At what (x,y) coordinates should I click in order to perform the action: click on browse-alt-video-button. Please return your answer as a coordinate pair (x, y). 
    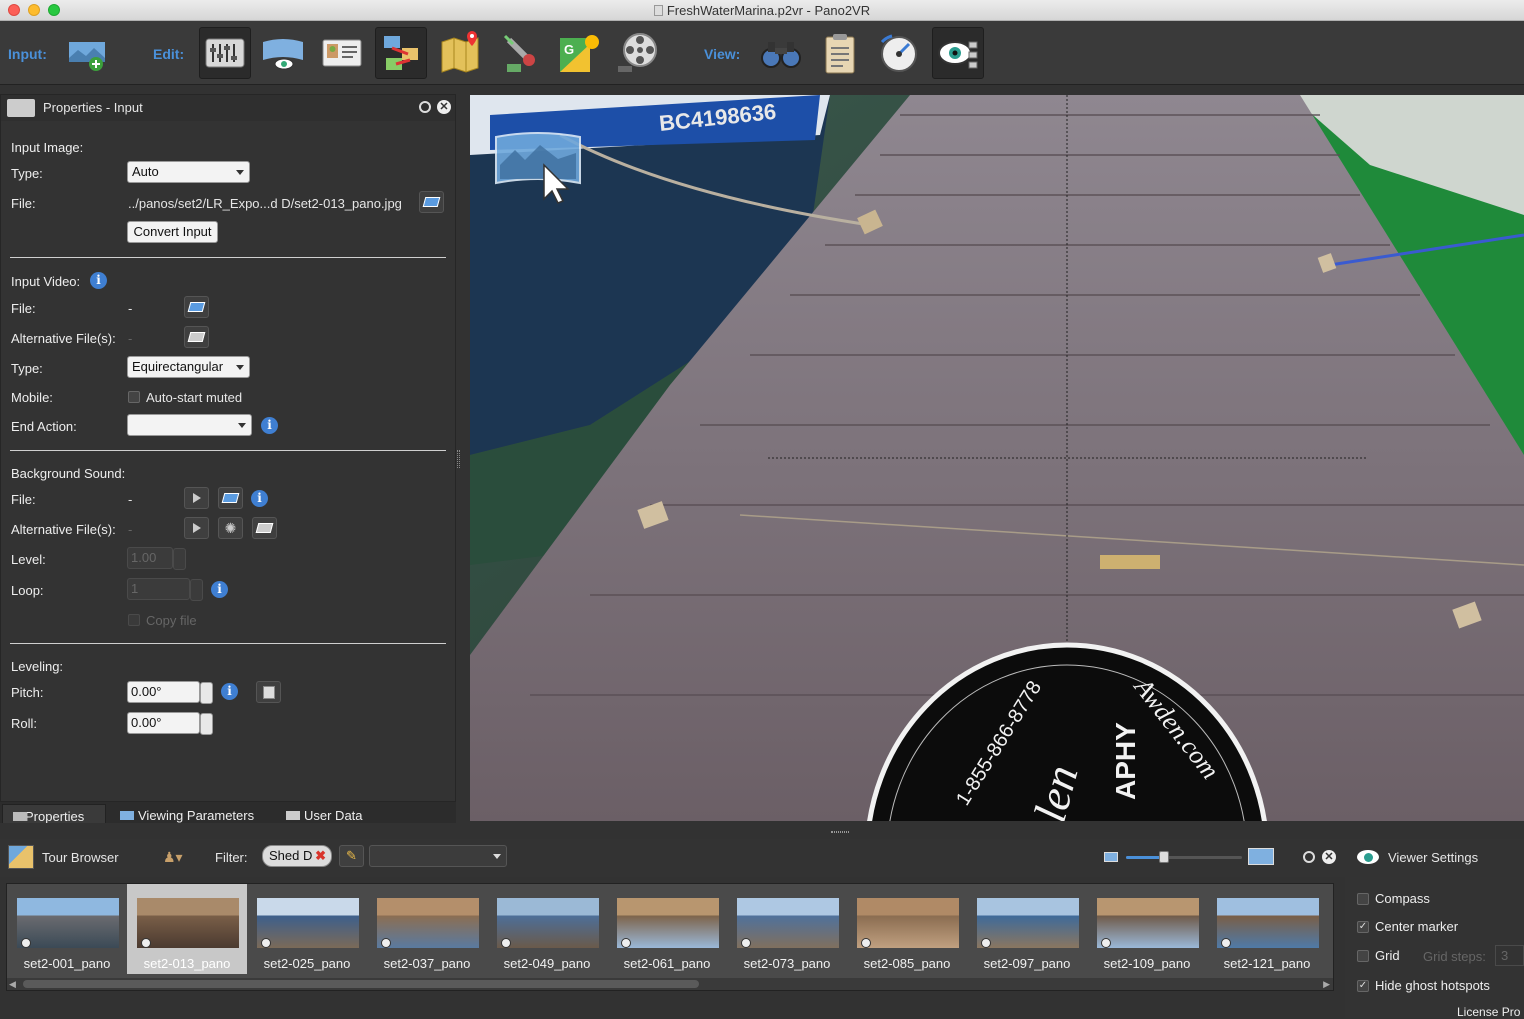
    Looking at the image, I should click on (196, 337).